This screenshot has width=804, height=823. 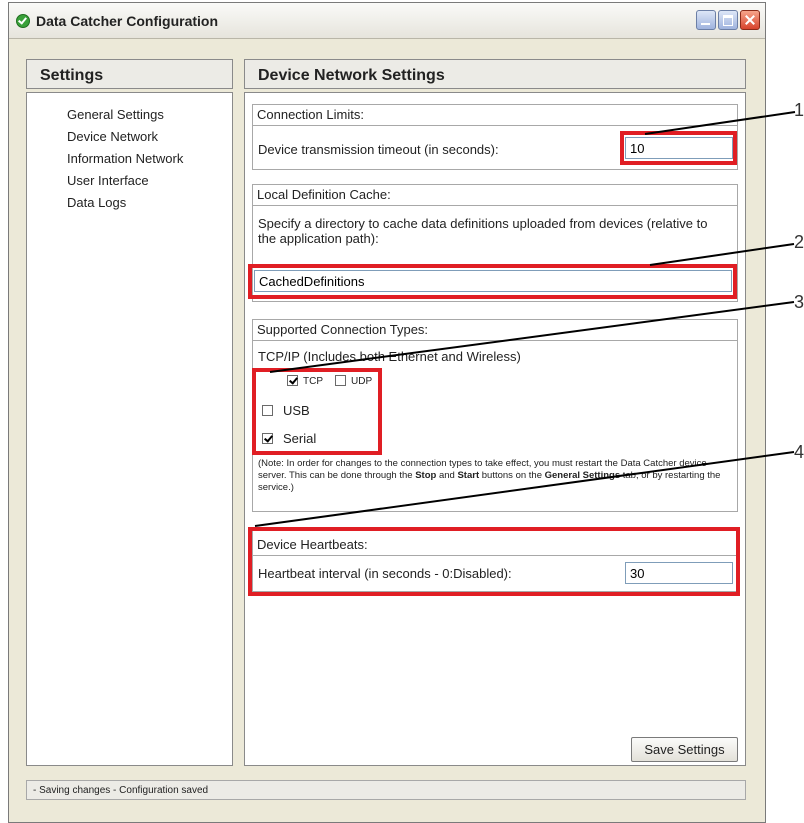 I want to click on heartbeats-title: Device Heartbeats:, so click(x=495, y=543).